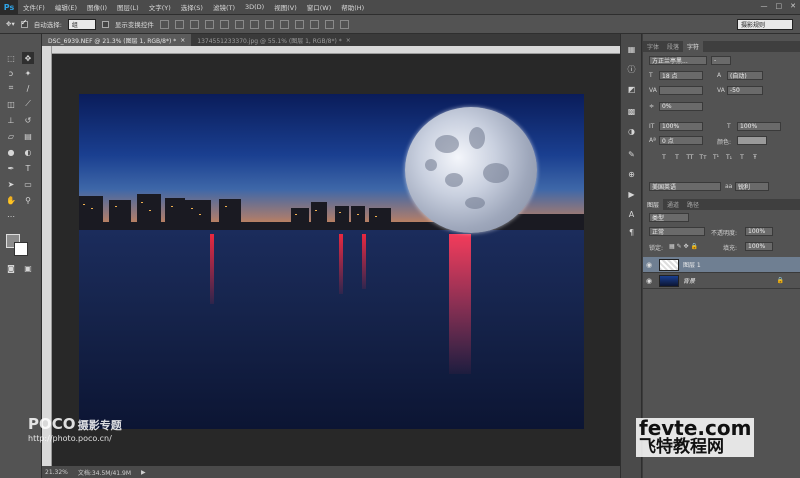 This screenshot has height=478, width=800. I want to click on fill-field: 100%, so click(759, 246).